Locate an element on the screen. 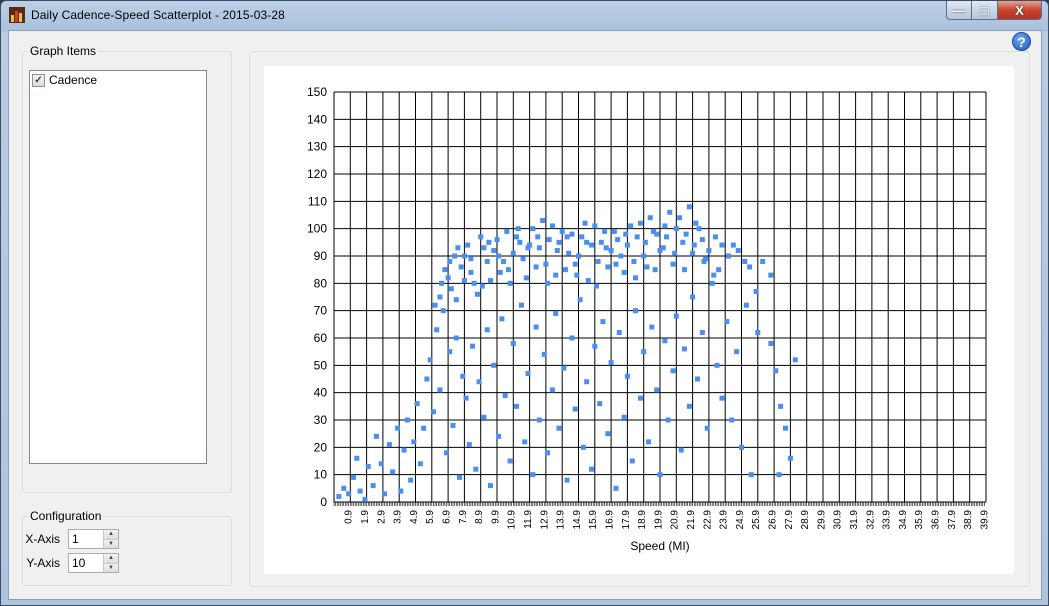 The image size is (1049, 606). y-axis-down-icon: ▼ is located at coordinates (110, 567).